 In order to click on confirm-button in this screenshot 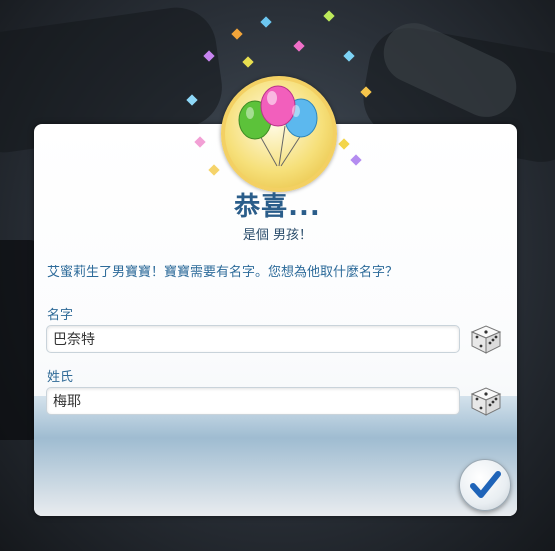, I will do `click(485, 485)`.